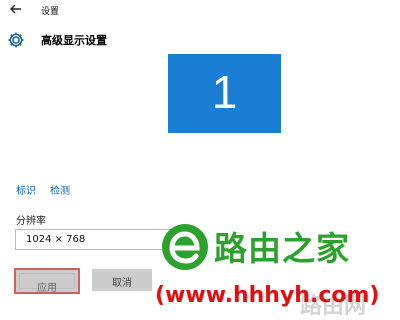  What do you see at coordinates (56, 239) in the screenshot?
I see `resolution-value: 1024 × 768` at bounding box center [56, 239].